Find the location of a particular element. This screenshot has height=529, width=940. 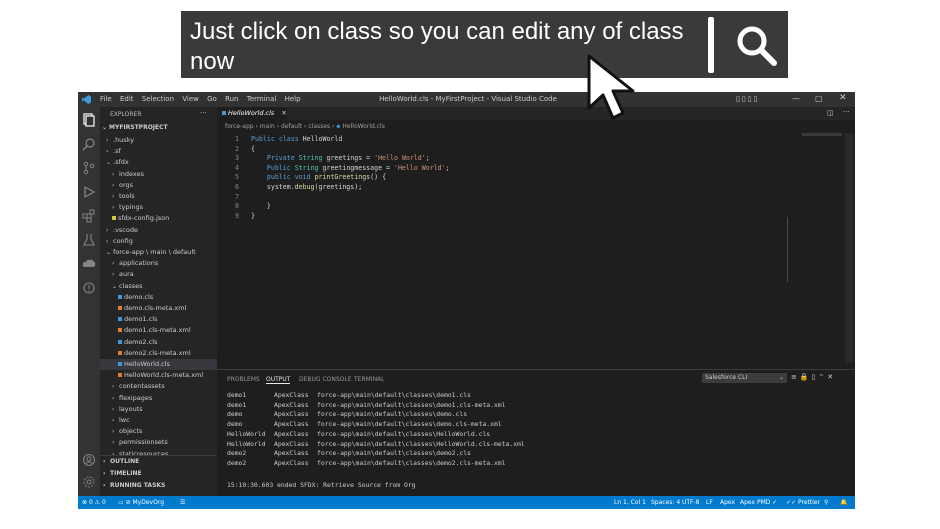

sidebar-item-demo1-cls: demo1.cls is located at coordinates (158, 319).